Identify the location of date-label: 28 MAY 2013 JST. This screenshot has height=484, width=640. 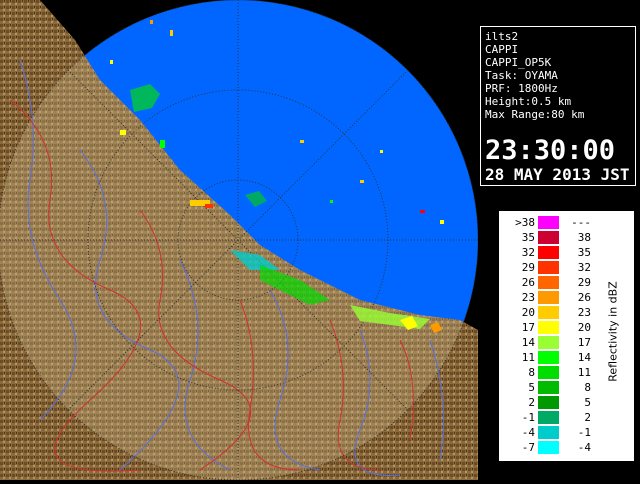
(557, 174).